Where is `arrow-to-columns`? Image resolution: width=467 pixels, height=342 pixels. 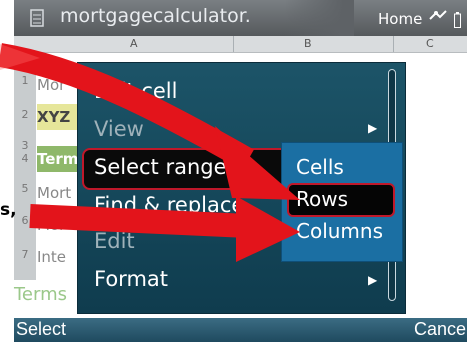
arrow-to-columns is located at coordinates (164, 229).